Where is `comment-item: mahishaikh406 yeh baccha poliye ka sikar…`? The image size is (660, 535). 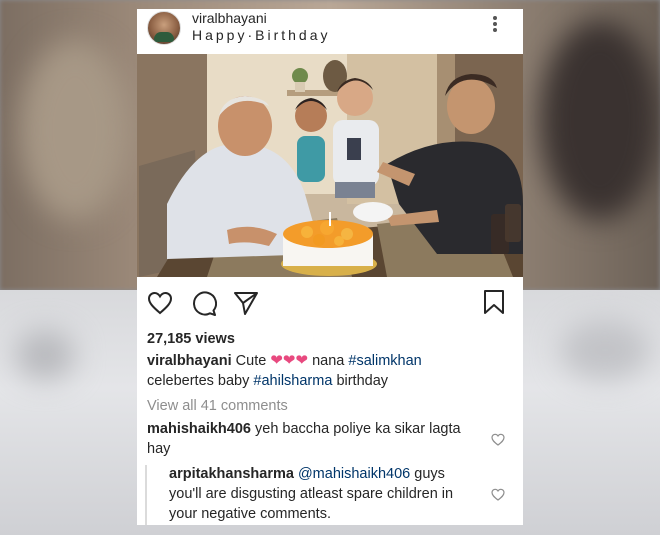
comment-item: mahishaikh406 yeh baccha poliye ka sikar… is located at coordinates (314, 439).